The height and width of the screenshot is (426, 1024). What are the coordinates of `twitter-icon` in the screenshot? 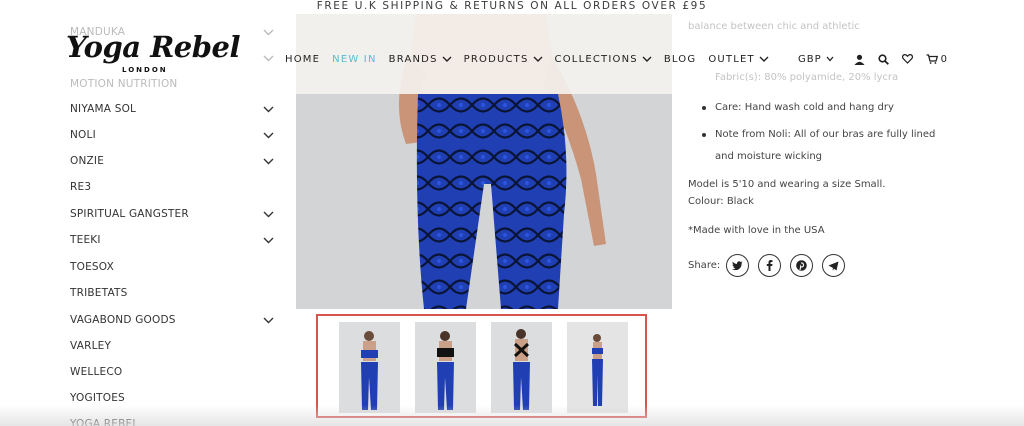 It's located at (738, 265).